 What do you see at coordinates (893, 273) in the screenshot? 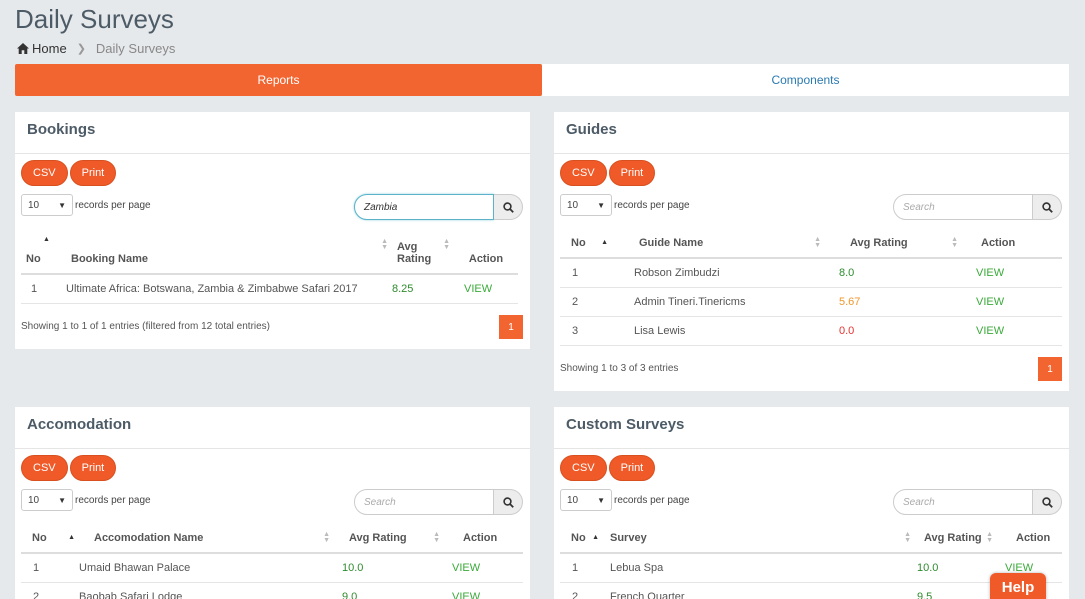
I see `row-rating: 8.0` at bounding box center [893, 273].